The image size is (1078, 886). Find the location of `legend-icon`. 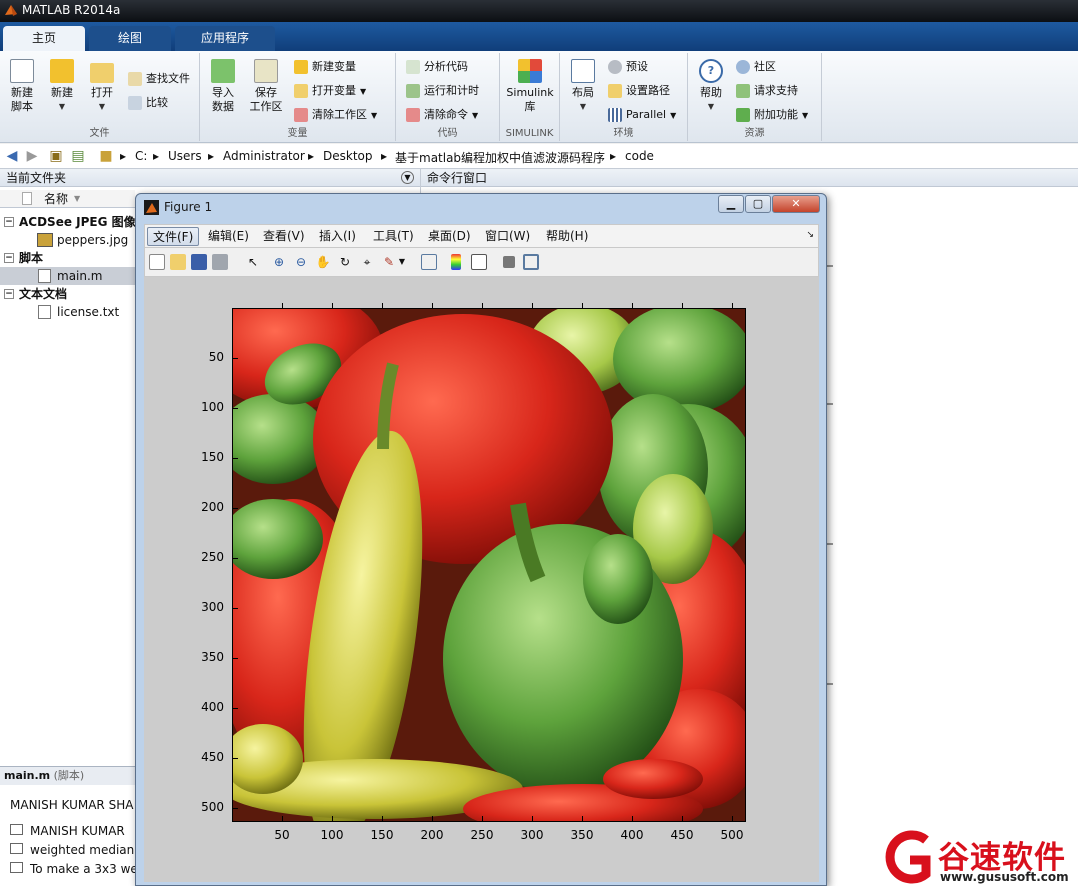

legend-icon is located at coordinates (479, 262).